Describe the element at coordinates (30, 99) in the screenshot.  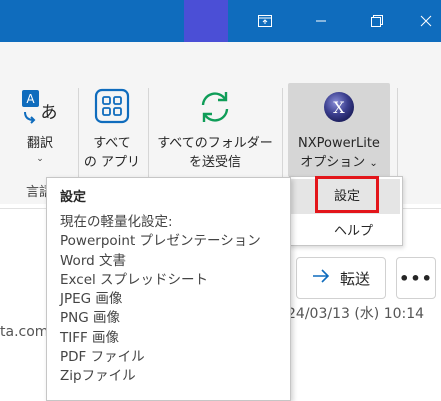
I see `svg-text: A` at that location.